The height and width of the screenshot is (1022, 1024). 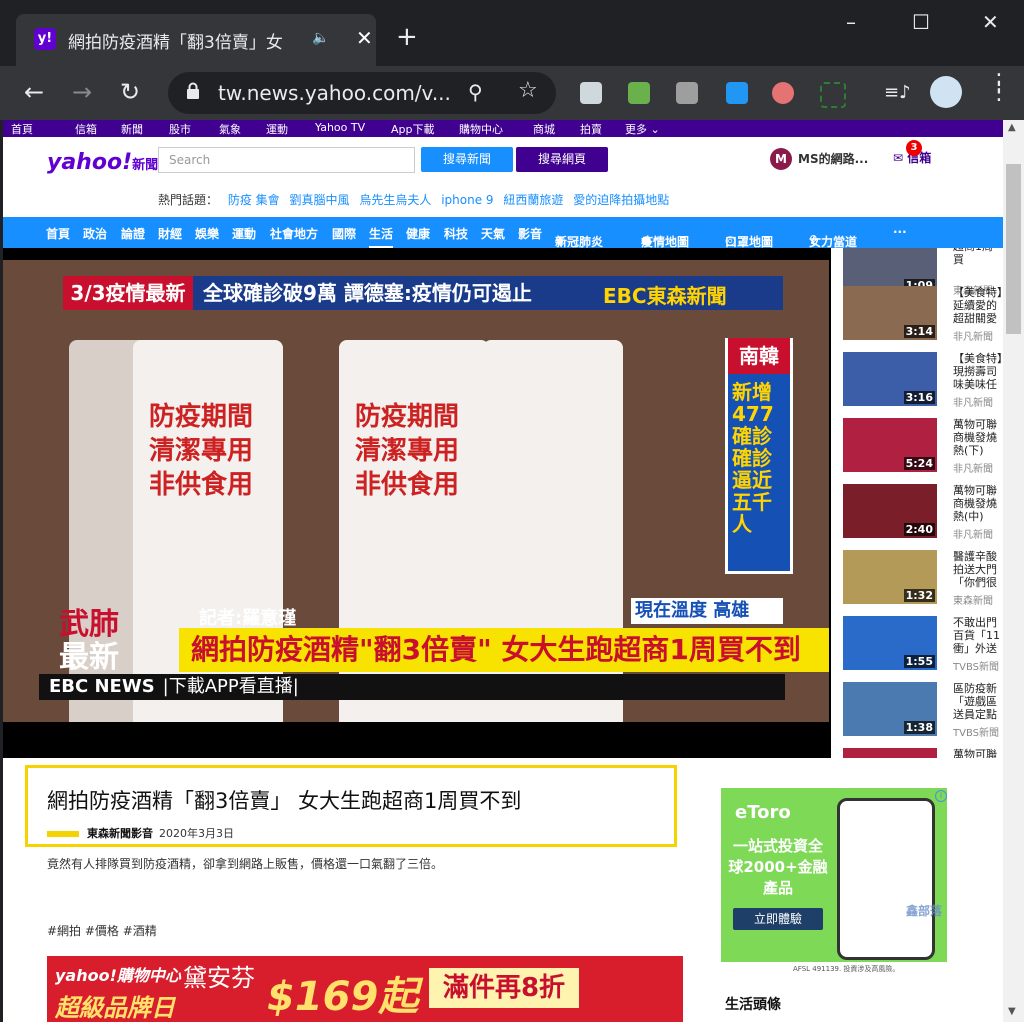 What do you see at coordinates (897, 93) in the screenshot?
I see `media-queue-icon: ≡♪` at bounding box center [897, 93].